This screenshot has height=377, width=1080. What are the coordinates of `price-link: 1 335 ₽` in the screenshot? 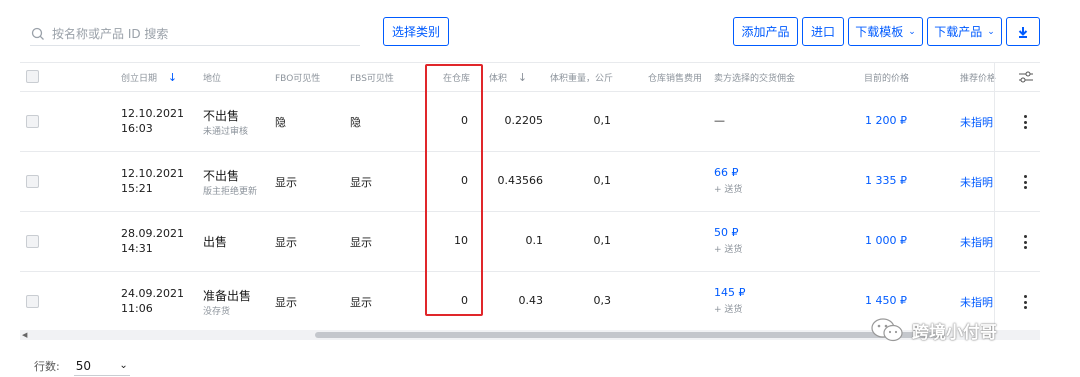 It's located at (886, 180).